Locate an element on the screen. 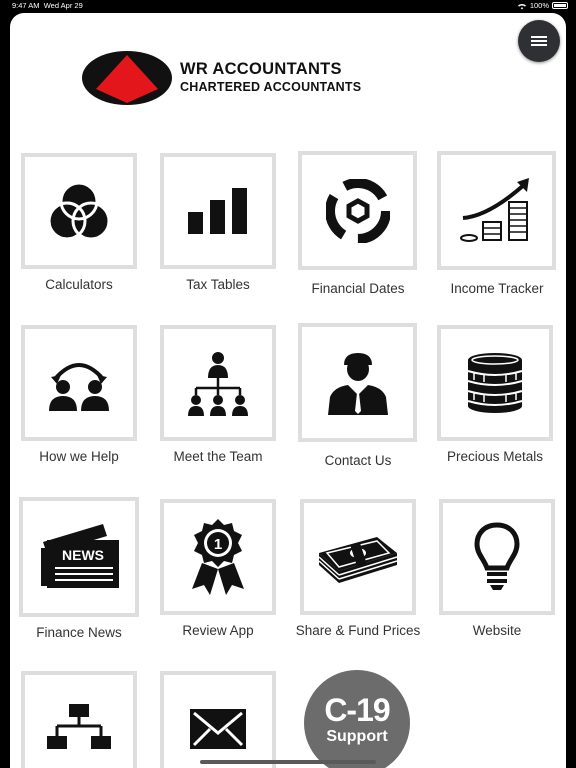  newspaper-icon: NEWS is located at coordinates (80, 556).